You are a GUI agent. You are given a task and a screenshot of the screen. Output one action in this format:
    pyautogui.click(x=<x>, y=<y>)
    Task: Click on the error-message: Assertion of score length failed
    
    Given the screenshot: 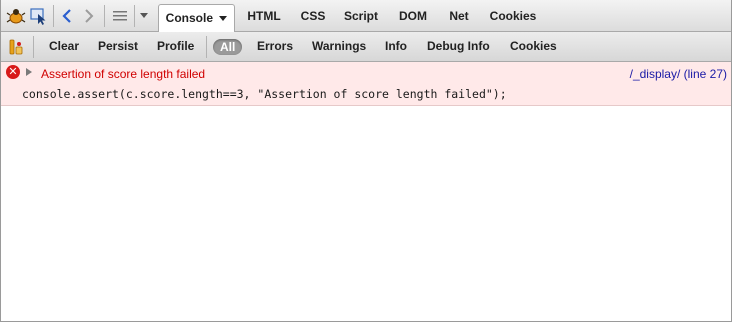 What is the action you would take?
    pyautogui.click(x=123, y=74)
    